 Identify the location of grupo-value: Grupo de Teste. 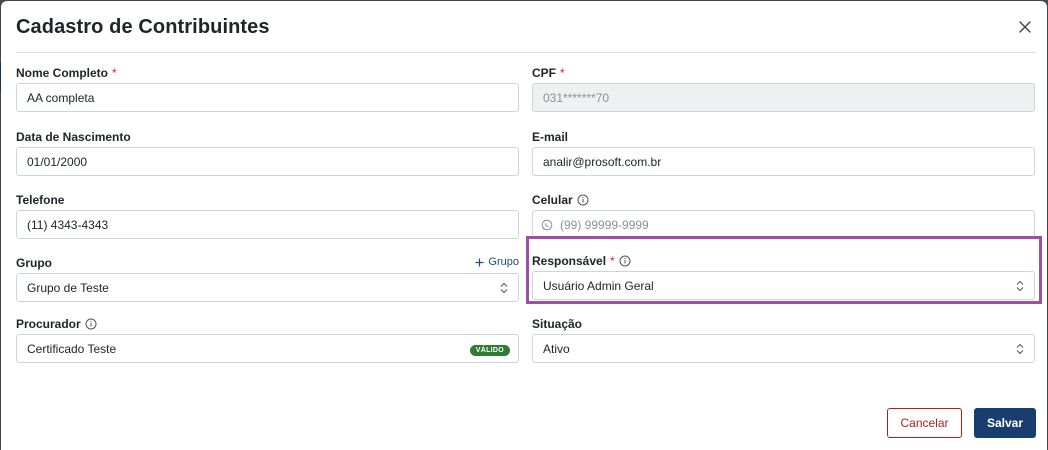
(68, 287).